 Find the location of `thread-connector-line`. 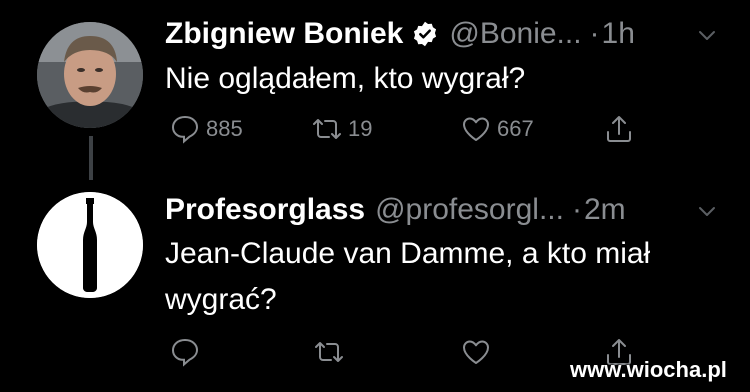

thread-connector-line is located at coordinates (91, 158).